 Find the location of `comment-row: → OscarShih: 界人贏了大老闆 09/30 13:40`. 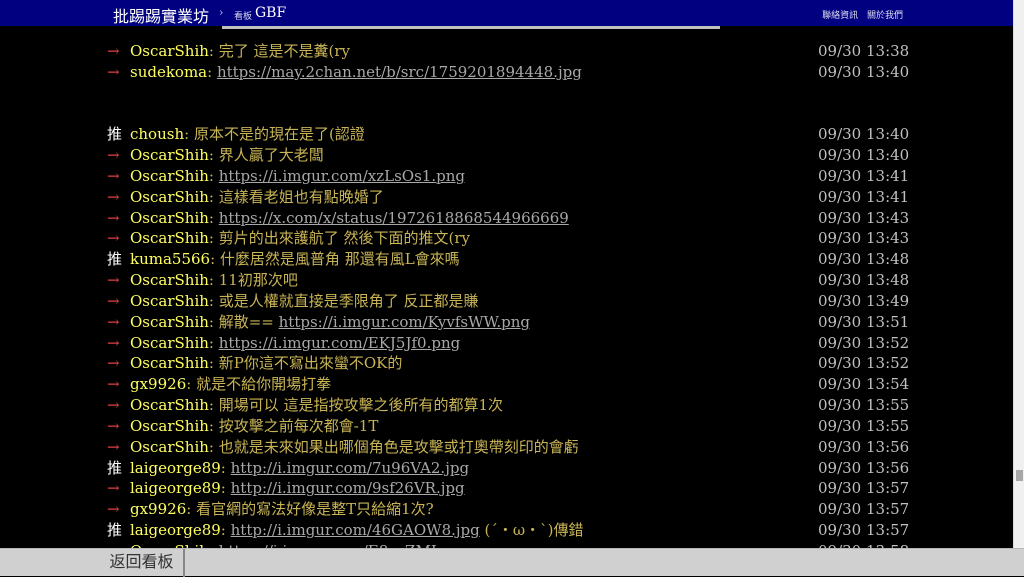

comment-row: → OscarShih: 界人贏了大老闆 09/30 13:40 is located at coordinates (506, 155).